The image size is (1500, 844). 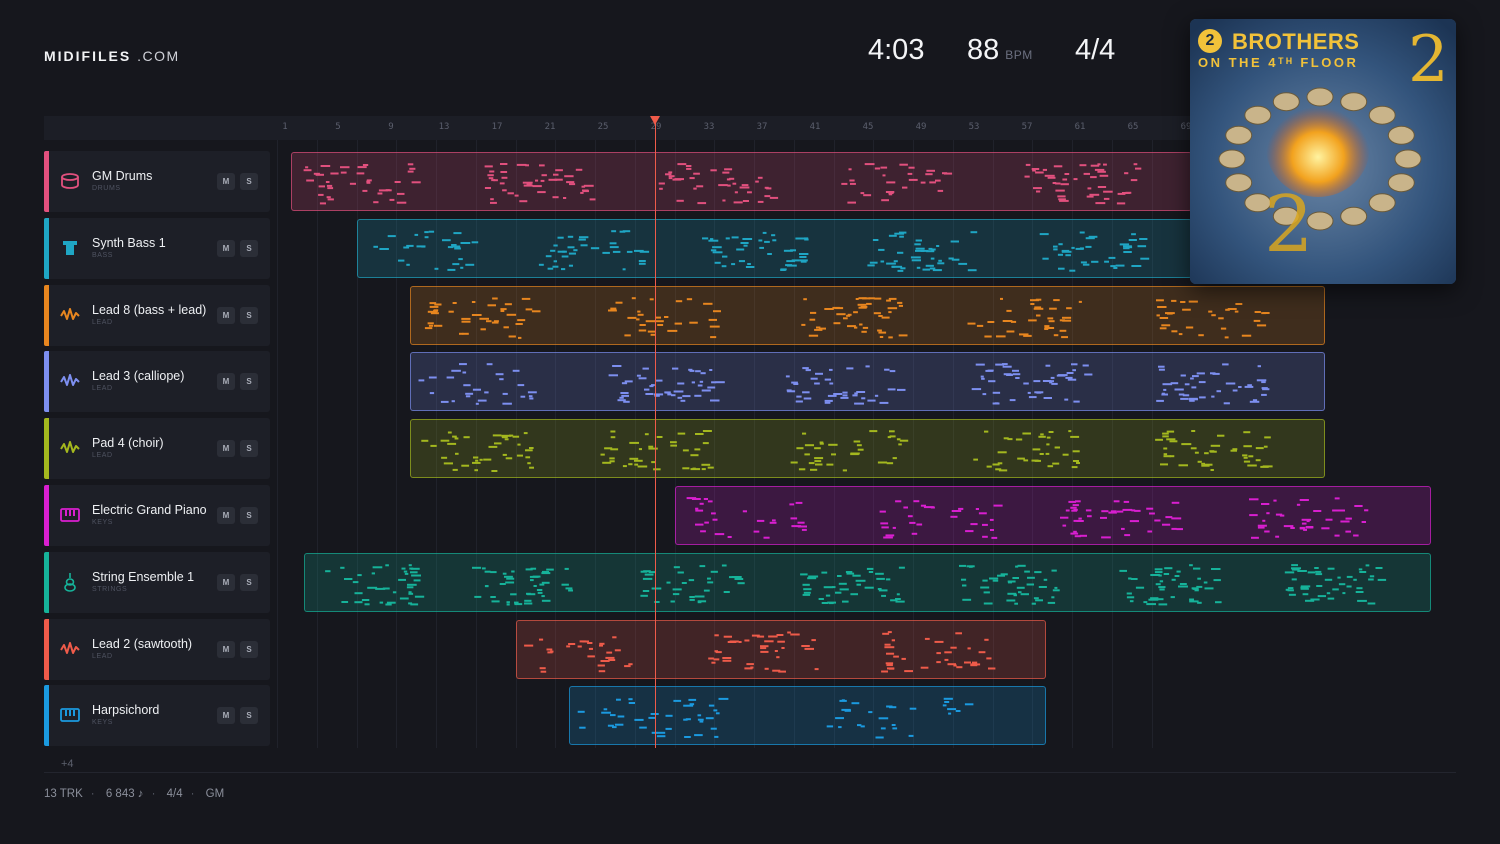 What do you see at coordinates (603, 127) in the screenshot?
I see `ruler-tick: 25` at bounding box center [603, 127].